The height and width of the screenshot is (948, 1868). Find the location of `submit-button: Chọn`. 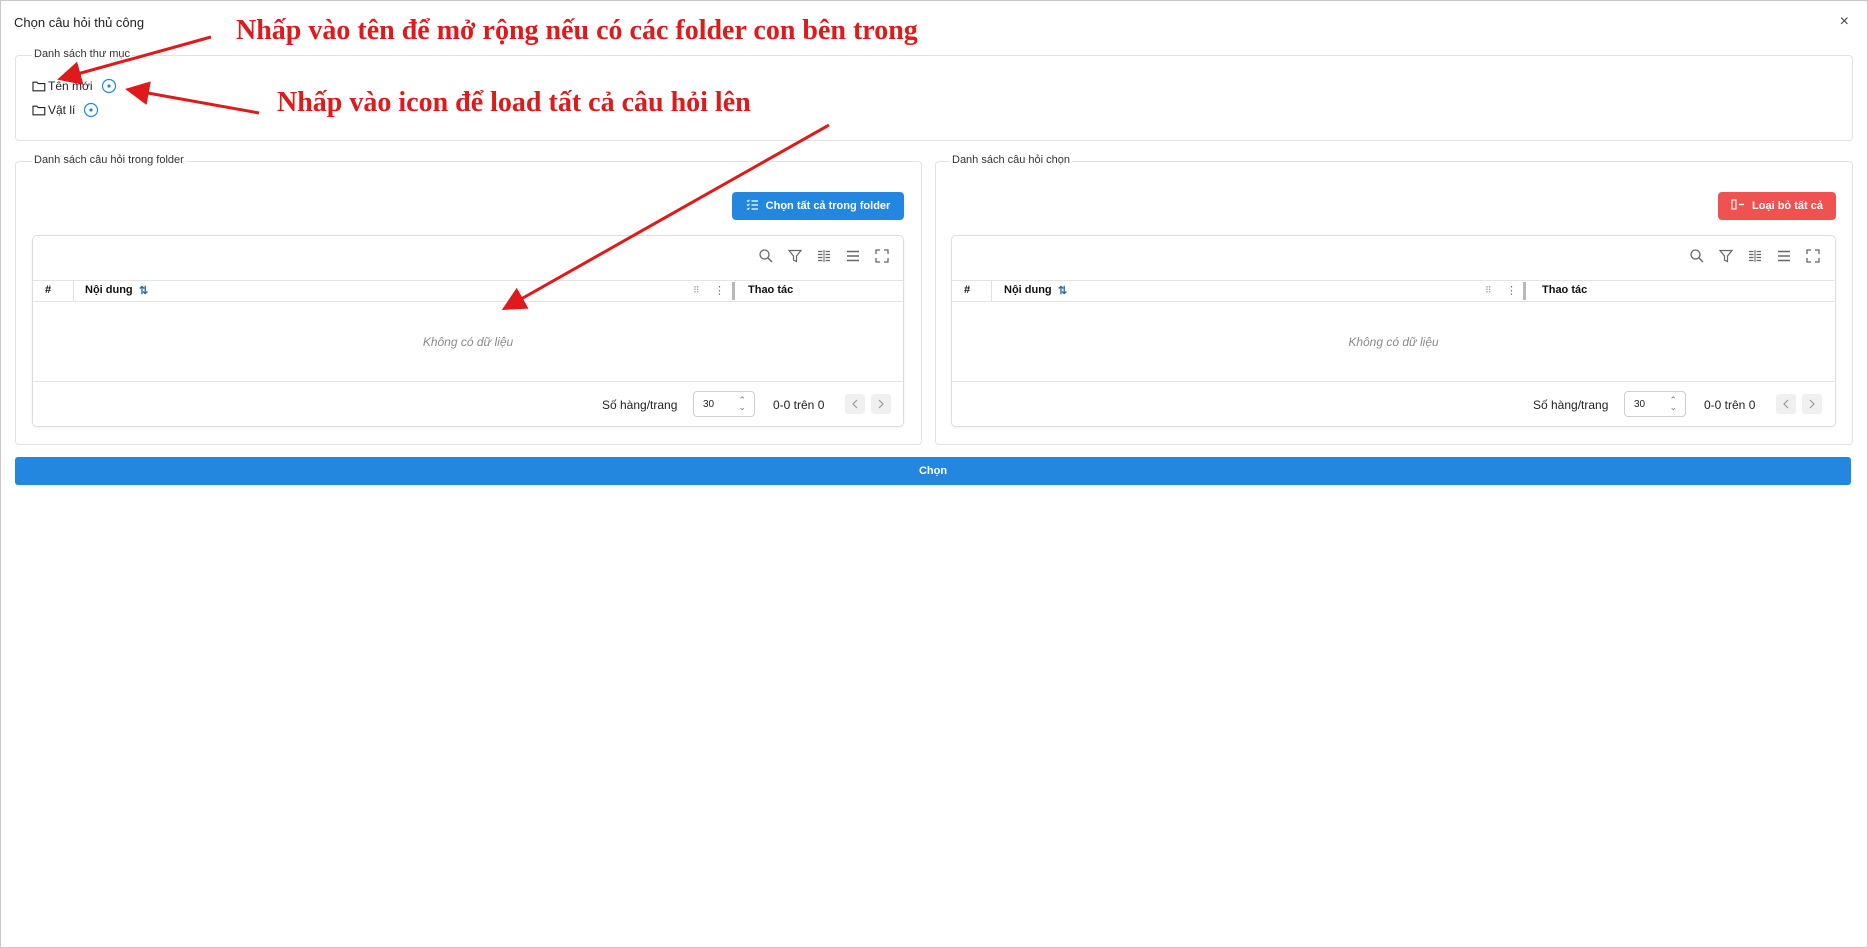

submit-button: Chọn is located at coordinates (933, 471).